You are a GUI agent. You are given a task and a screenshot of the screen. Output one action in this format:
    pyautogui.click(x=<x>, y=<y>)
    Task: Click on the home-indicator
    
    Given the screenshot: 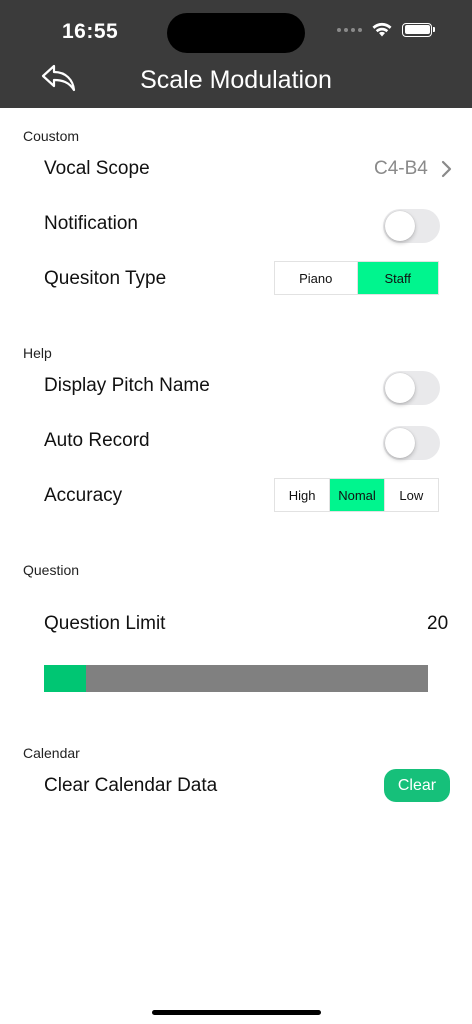 What is the action you would take?
    pyautogui.click(x=236, y=1012)
    